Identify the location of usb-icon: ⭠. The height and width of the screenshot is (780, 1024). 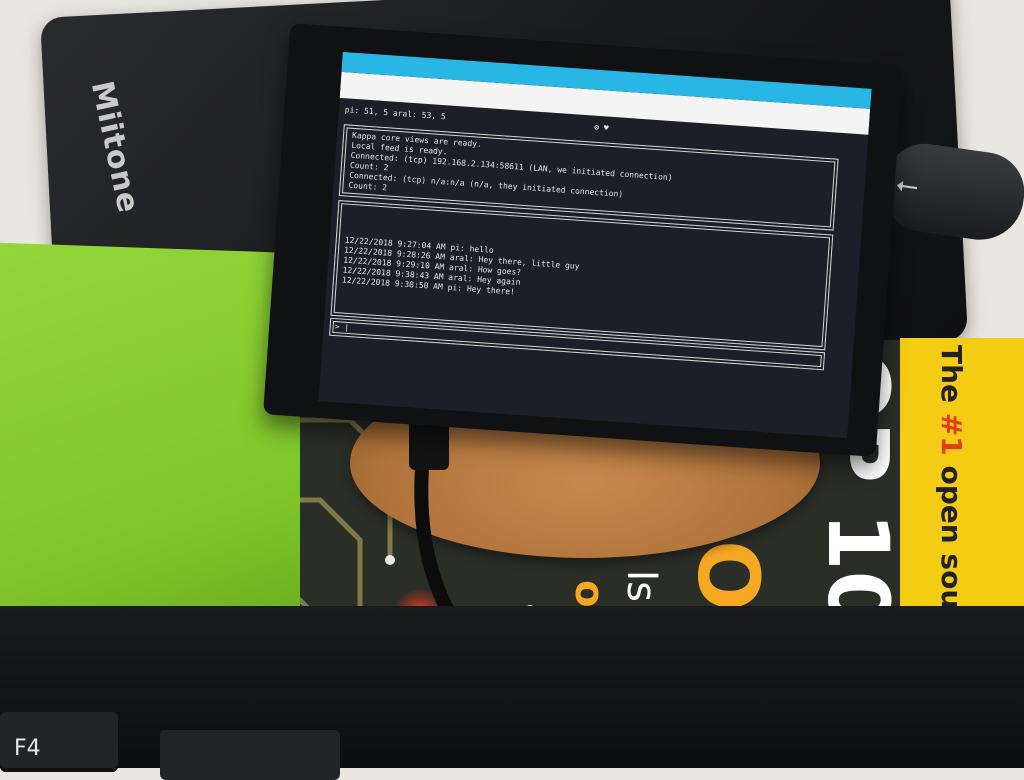
(907, 184).